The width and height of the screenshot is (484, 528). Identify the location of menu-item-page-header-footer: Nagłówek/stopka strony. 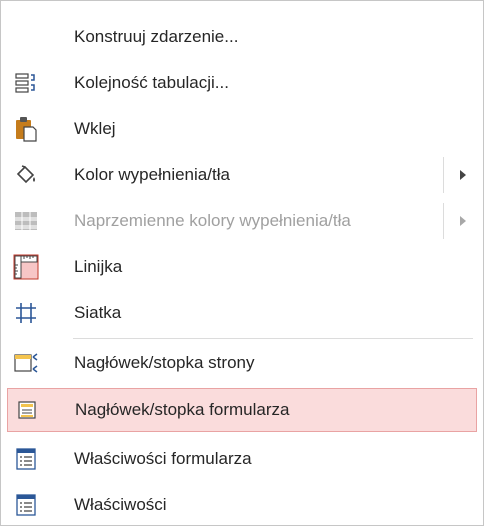
(242, 363).